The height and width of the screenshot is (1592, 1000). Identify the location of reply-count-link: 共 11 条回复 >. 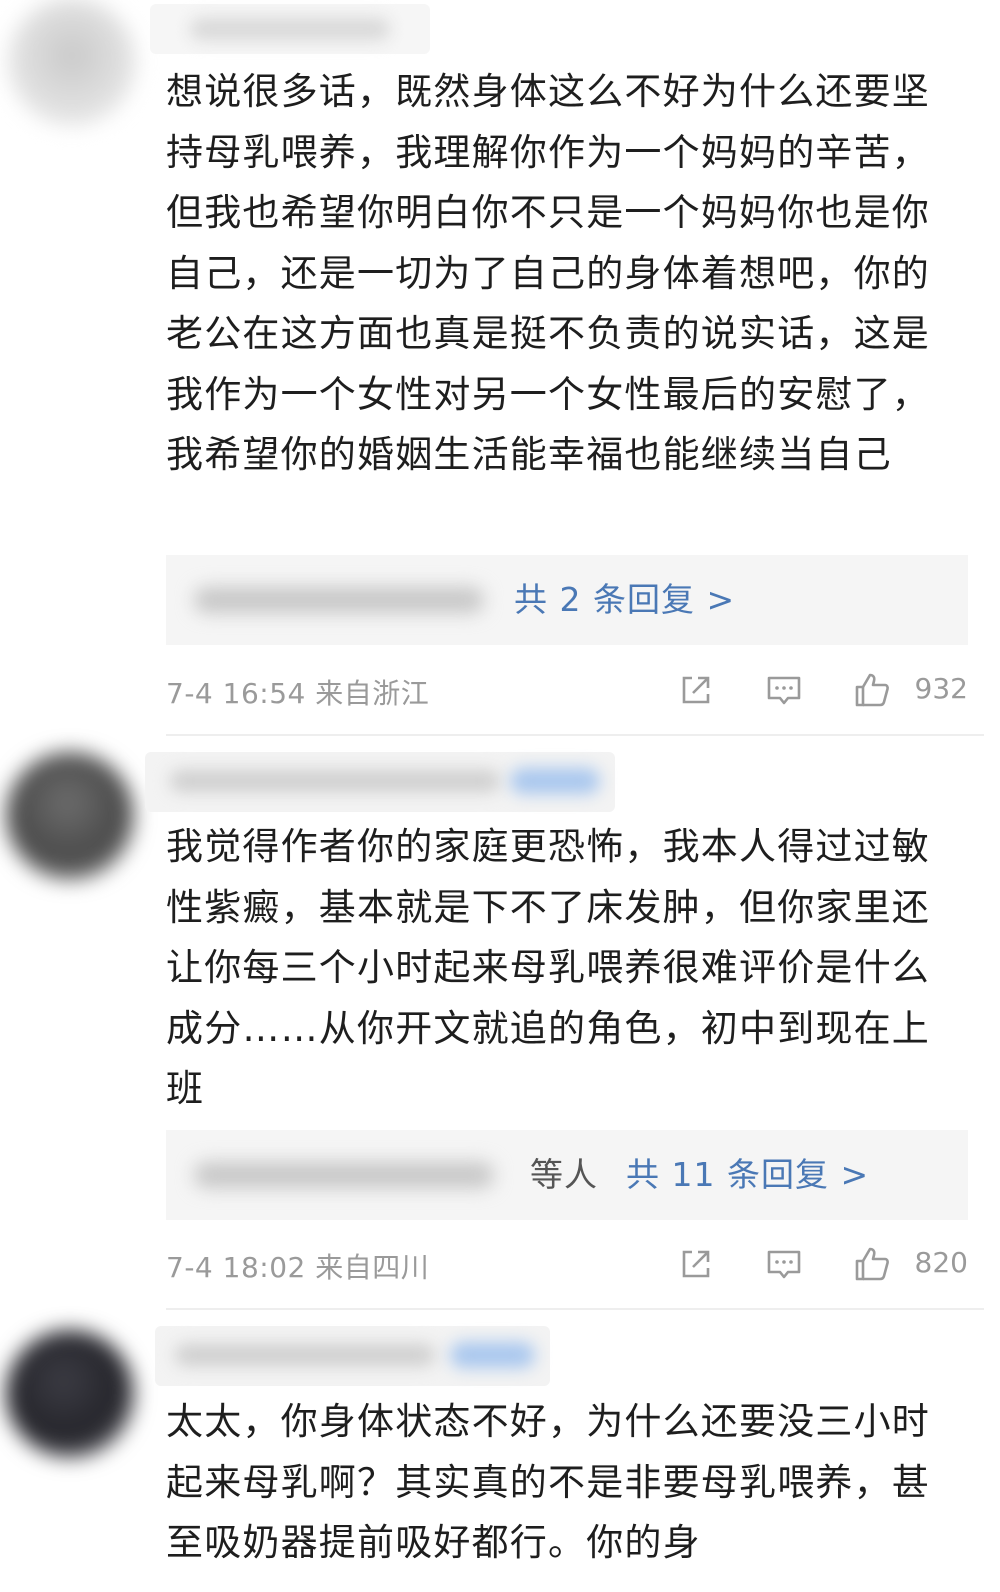
(747, 1175).